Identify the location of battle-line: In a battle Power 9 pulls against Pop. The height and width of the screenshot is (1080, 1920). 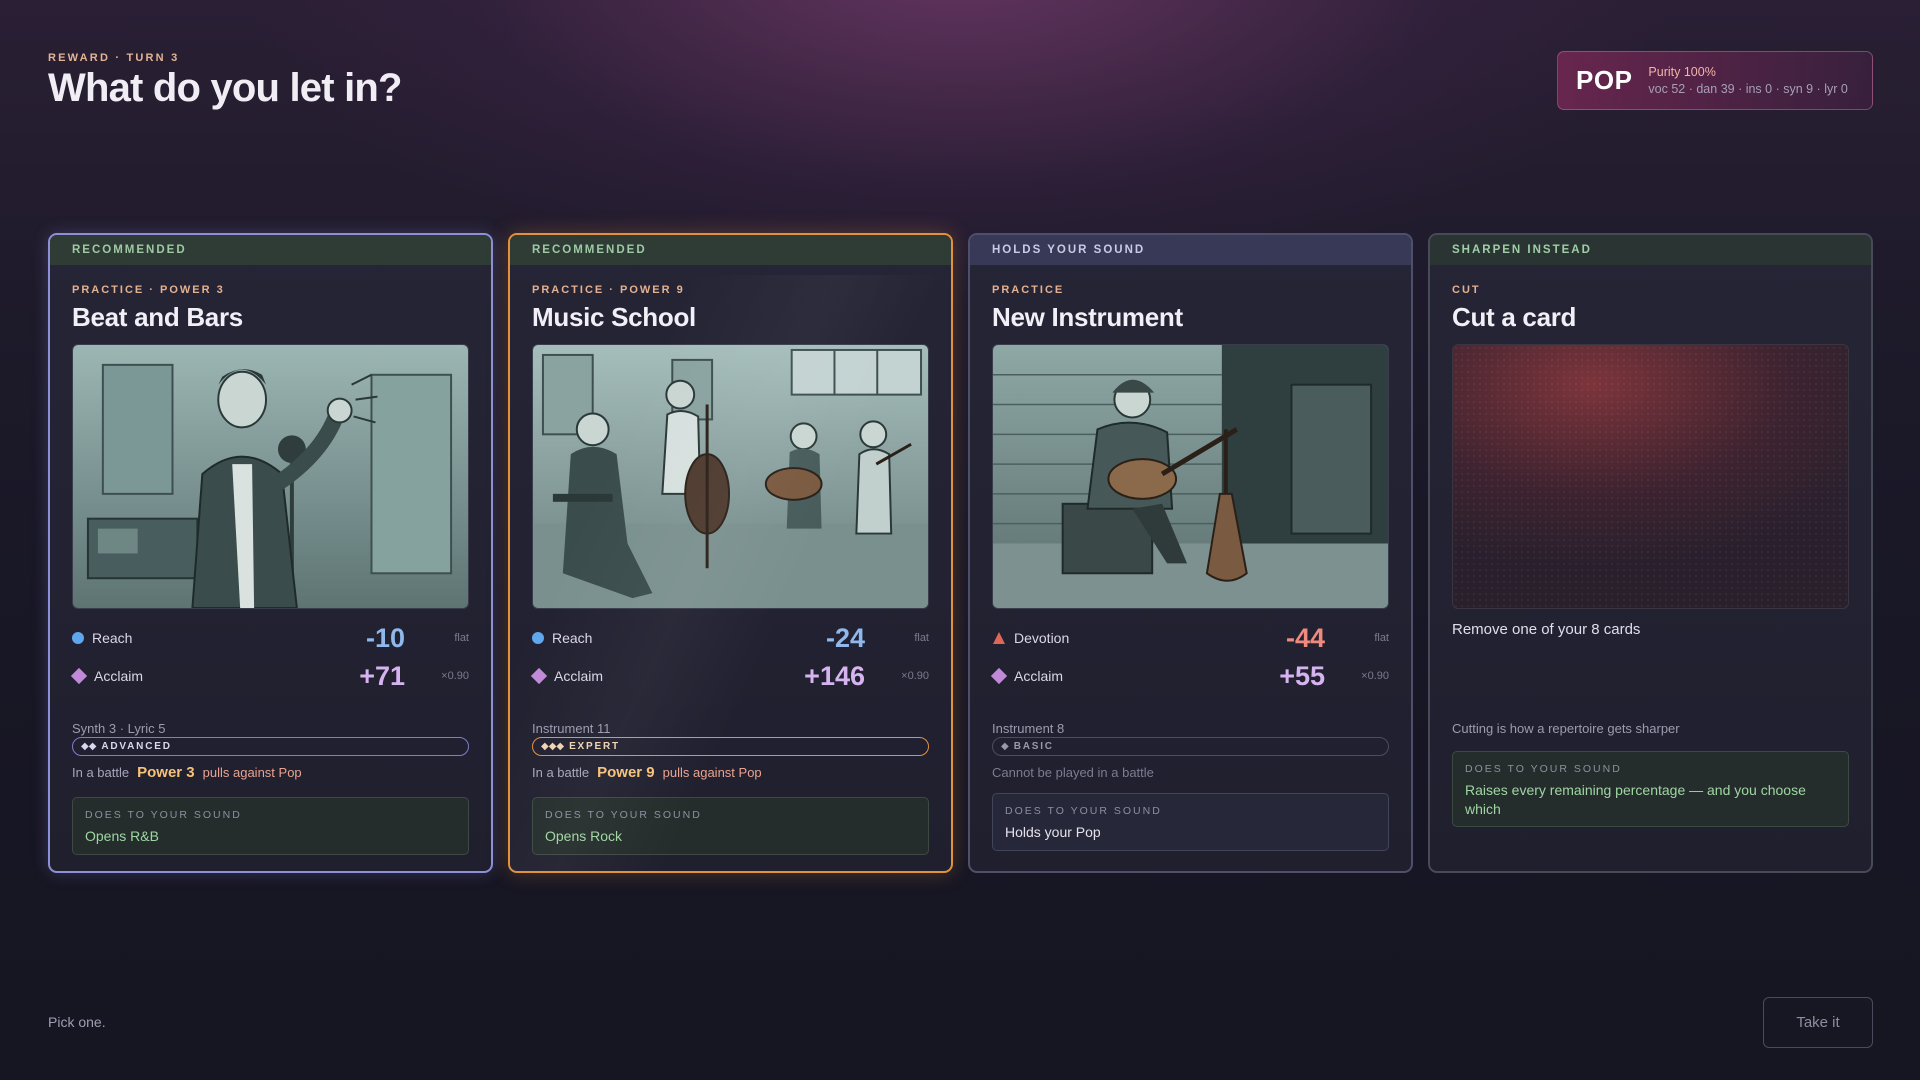
(647, 772).